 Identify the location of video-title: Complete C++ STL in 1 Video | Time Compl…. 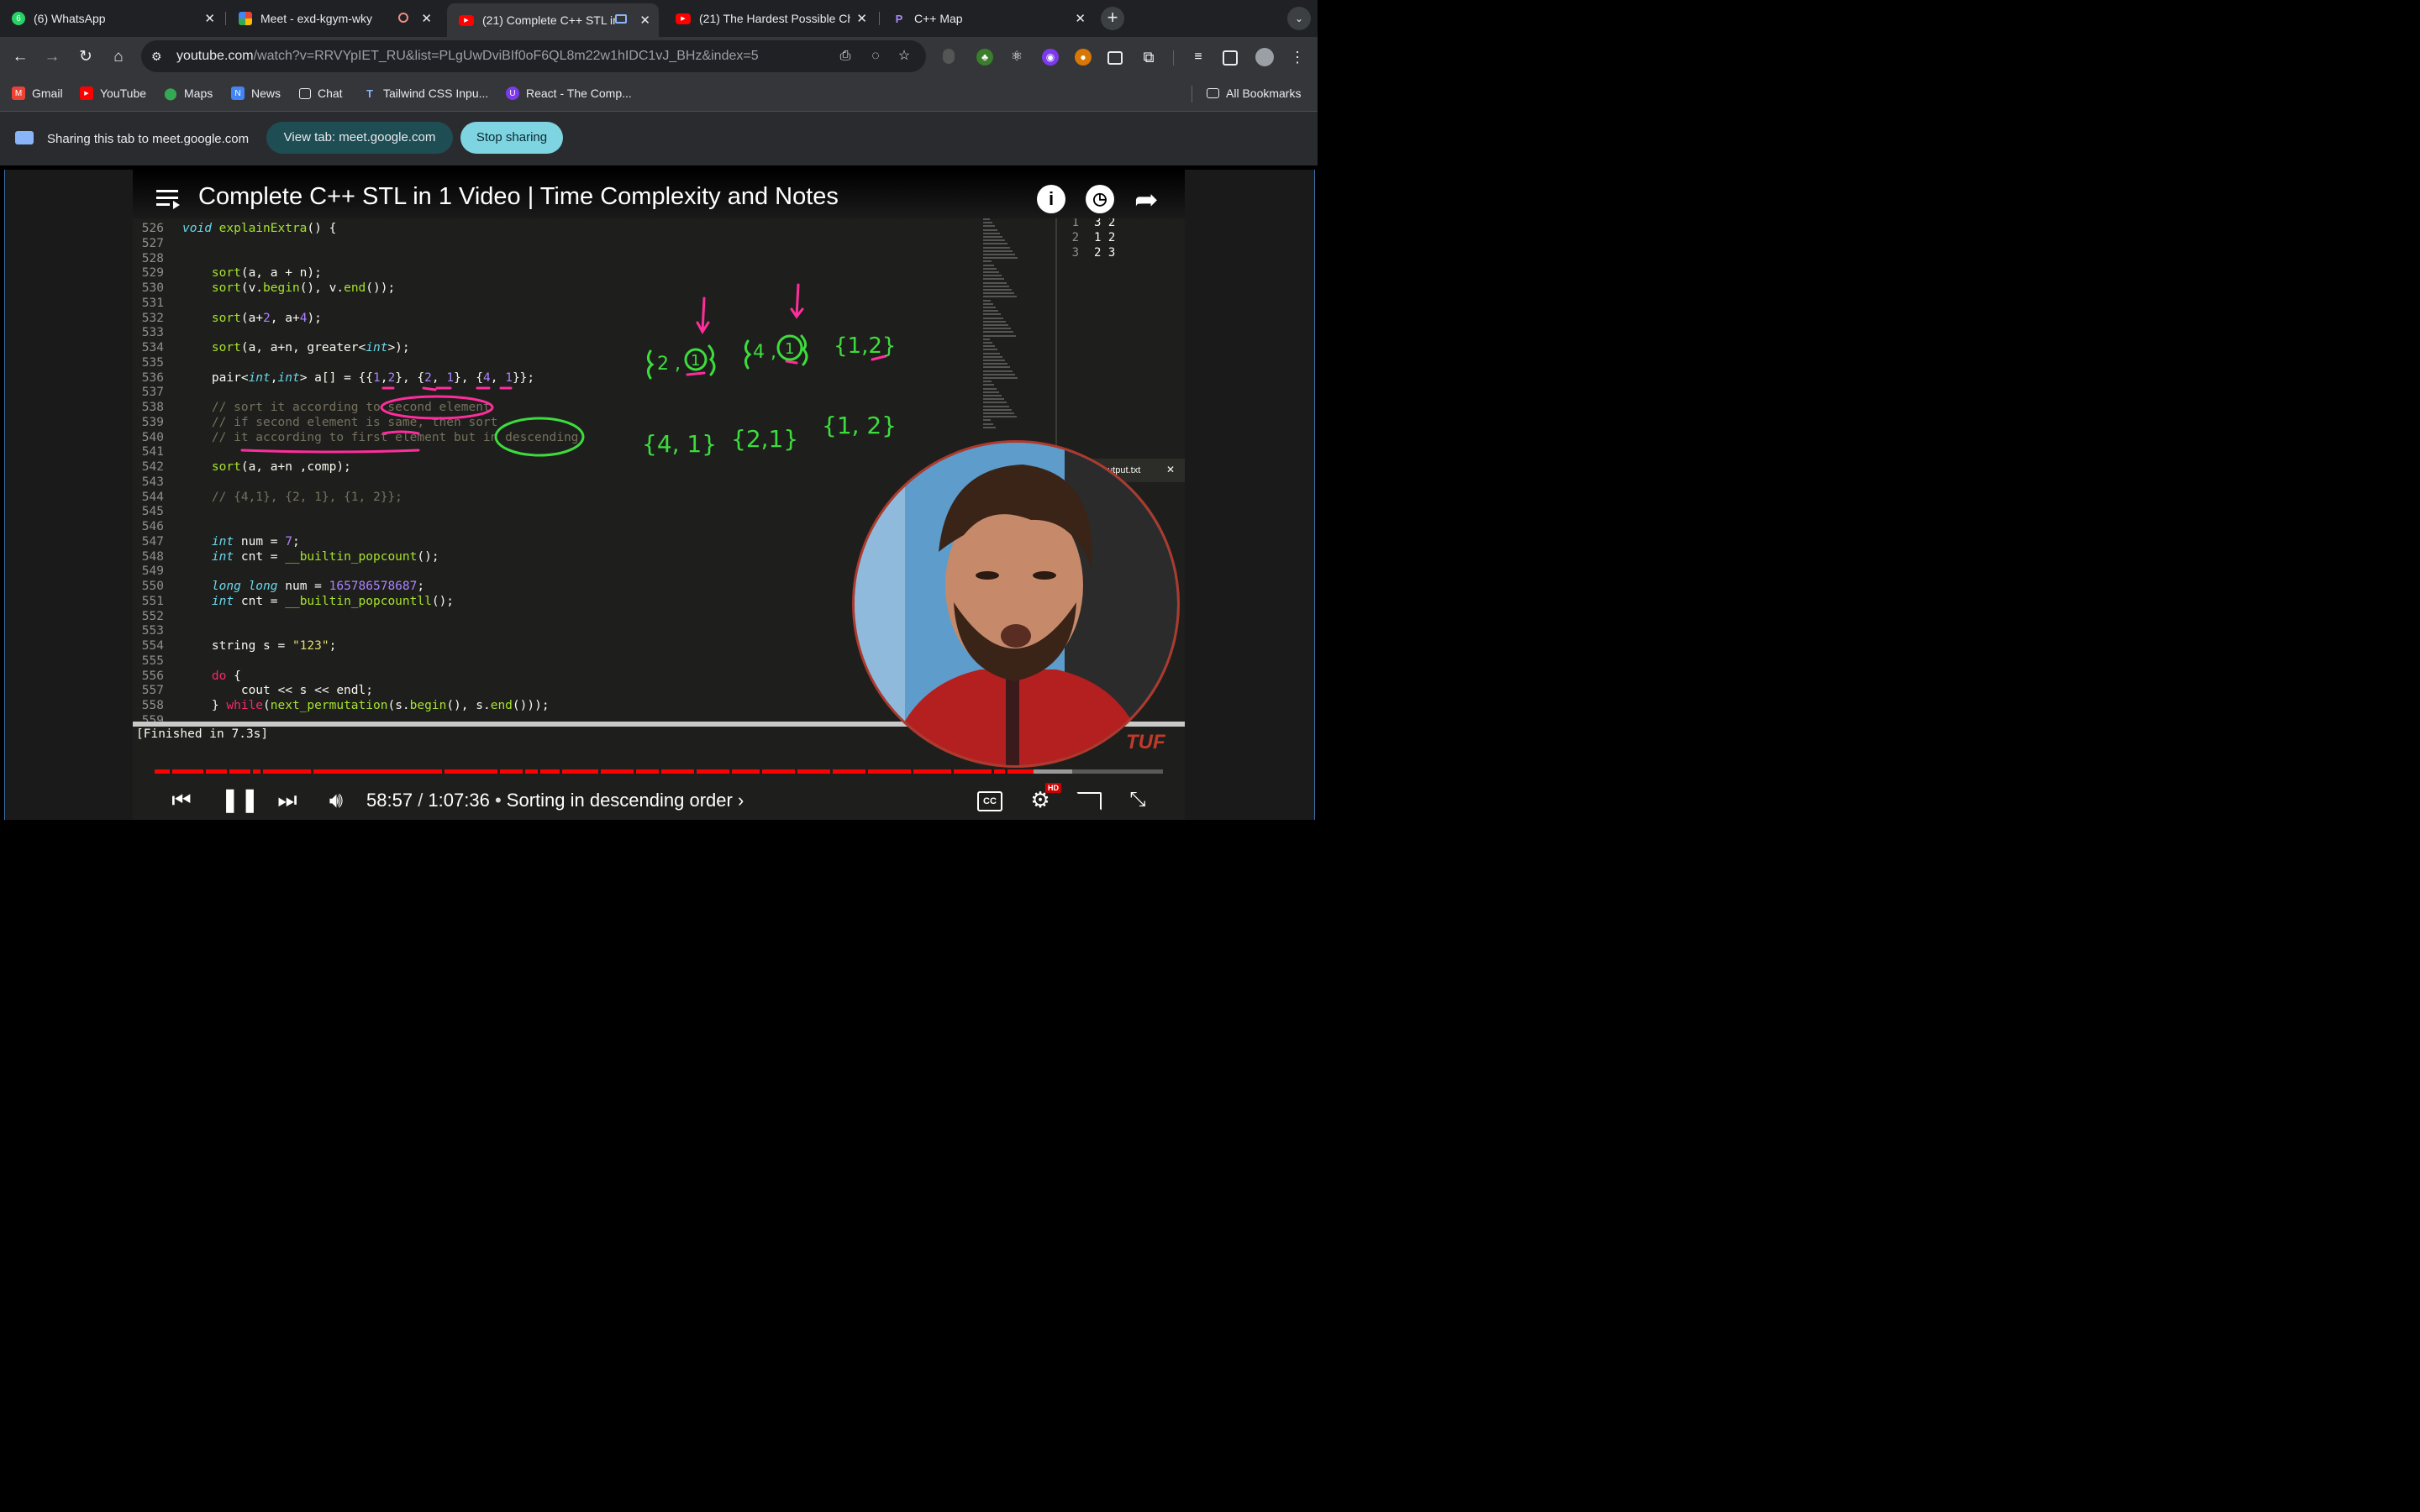
(518, 197).